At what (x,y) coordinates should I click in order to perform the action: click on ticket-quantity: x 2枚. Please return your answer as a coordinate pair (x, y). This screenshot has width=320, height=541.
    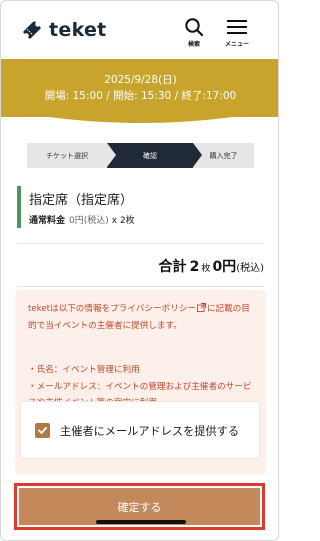
    Looking at the image, I should click on (123, 221).